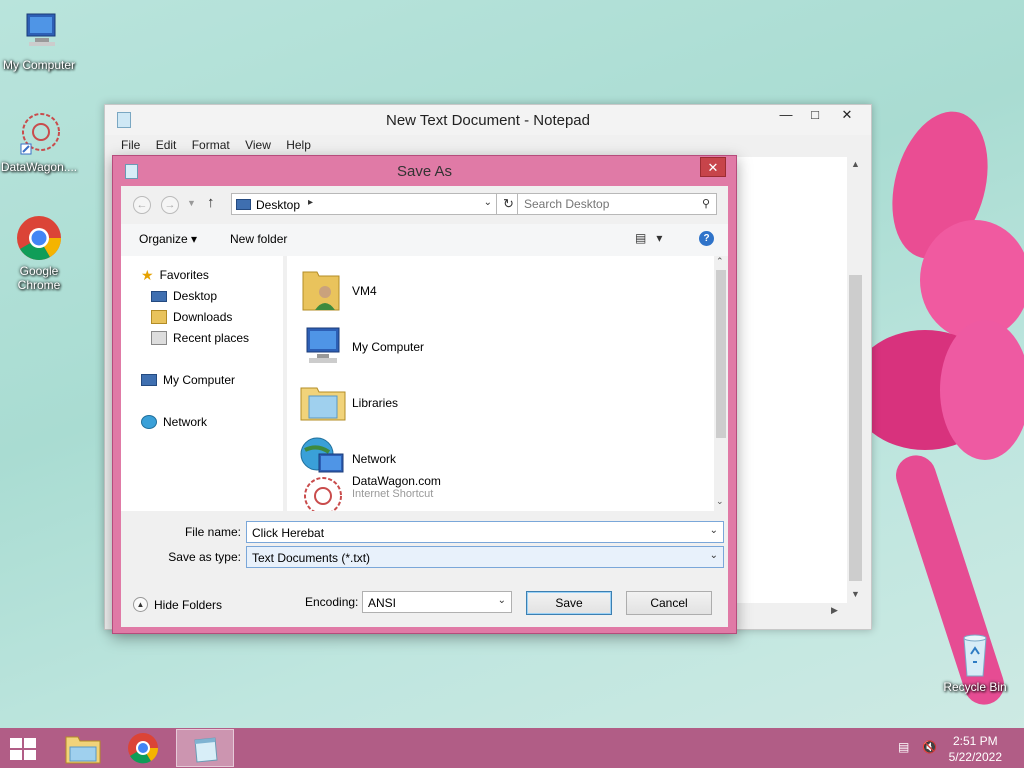  Describe the element at coordinates (393, 494) in the screenshot. I see `file-type: Internet Shortcut` at that location.